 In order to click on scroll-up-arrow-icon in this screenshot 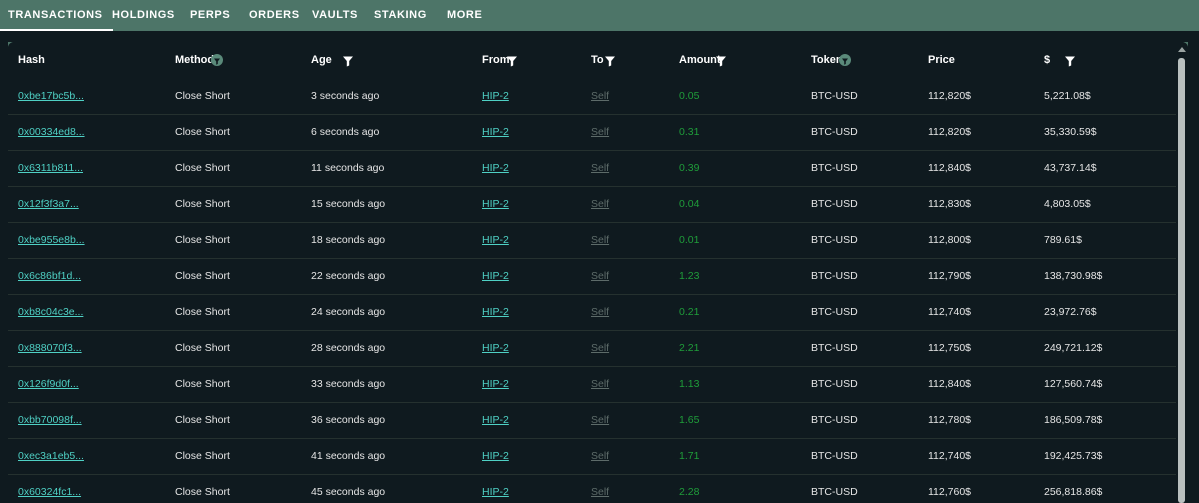, I will do `click(1182, 49)`.